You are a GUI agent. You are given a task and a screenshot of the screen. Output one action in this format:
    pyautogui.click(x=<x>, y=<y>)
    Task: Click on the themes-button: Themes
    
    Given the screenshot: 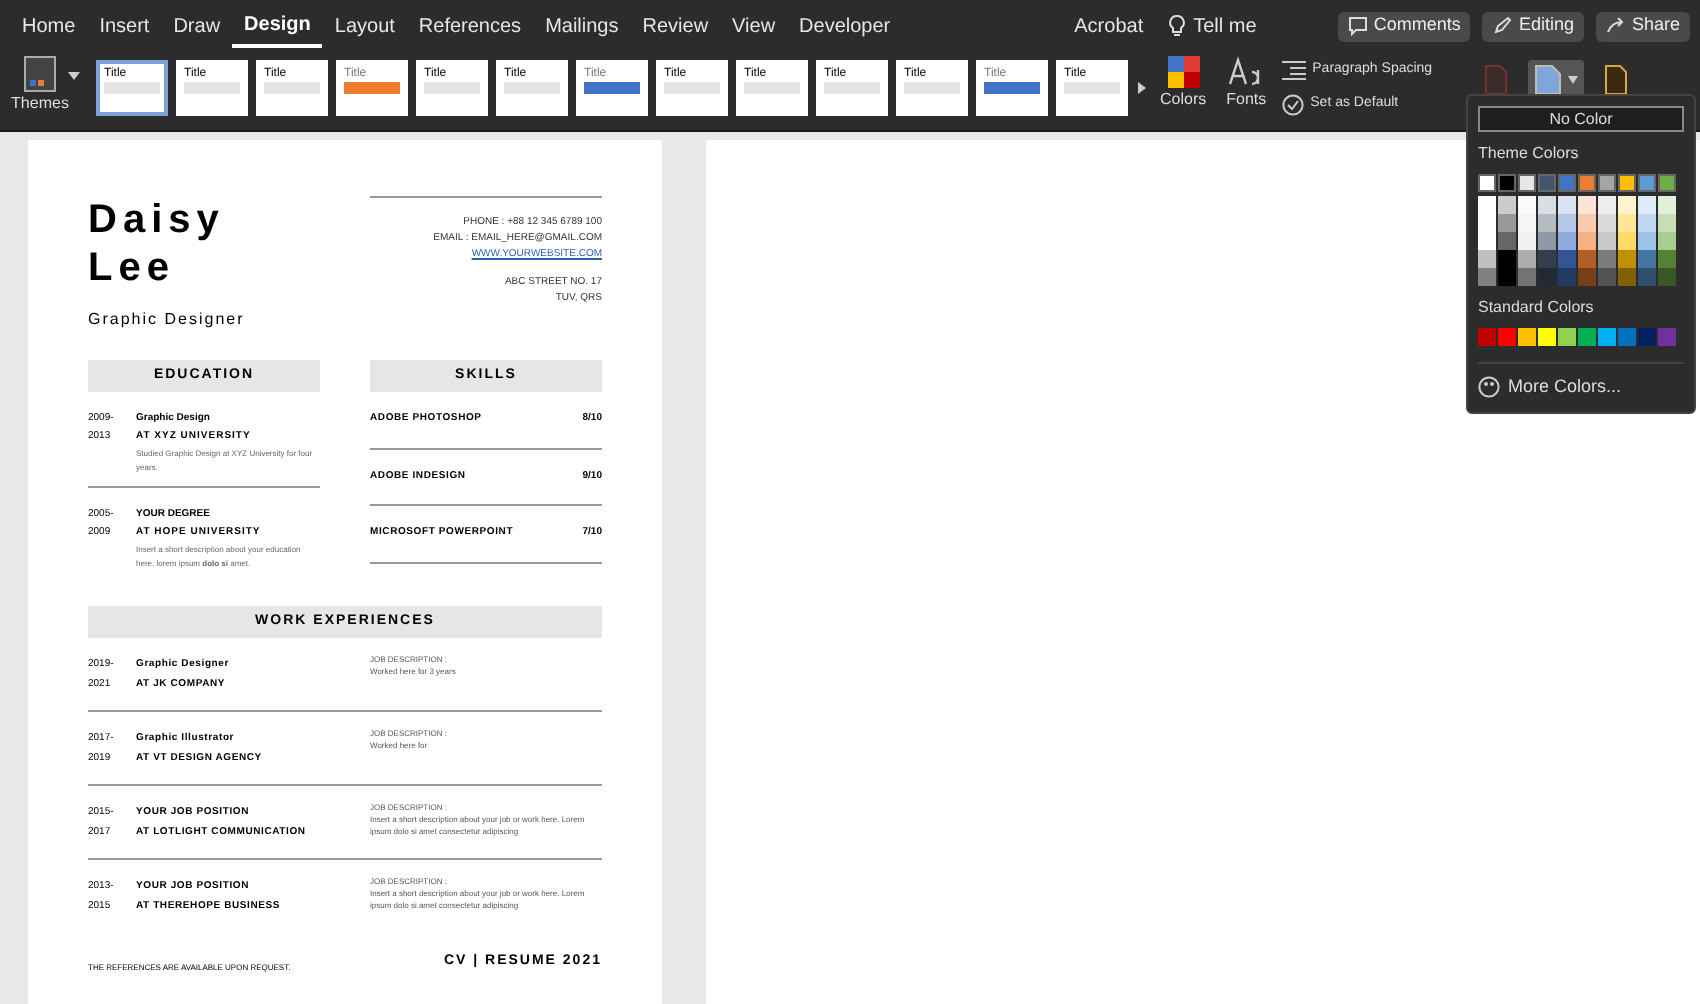 What is the action you would take?
    pyautogui.click(x=40, y=86)
    